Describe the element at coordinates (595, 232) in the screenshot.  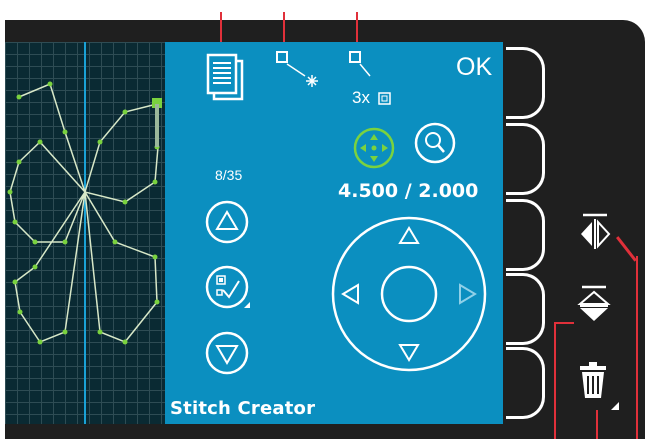
I see `mirror-side-to-side-icon` at that location.